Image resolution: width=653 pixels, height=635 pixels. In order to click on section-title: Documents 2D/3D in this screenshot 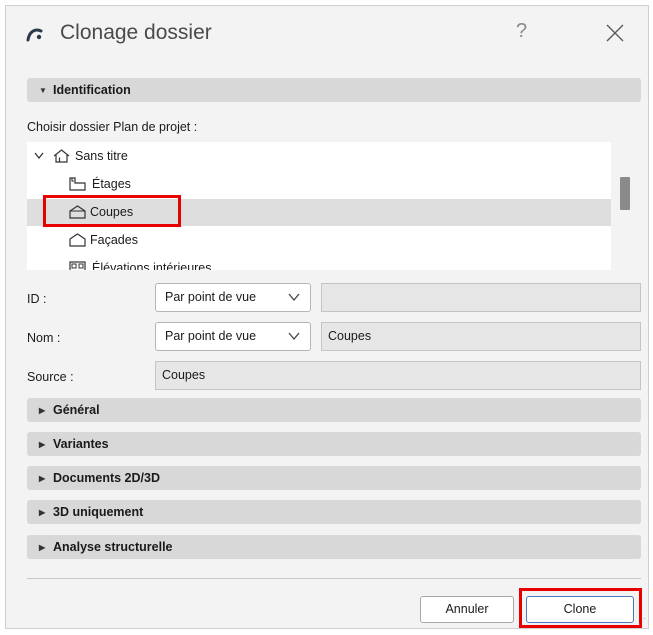, I will do `click(106, 478)`.